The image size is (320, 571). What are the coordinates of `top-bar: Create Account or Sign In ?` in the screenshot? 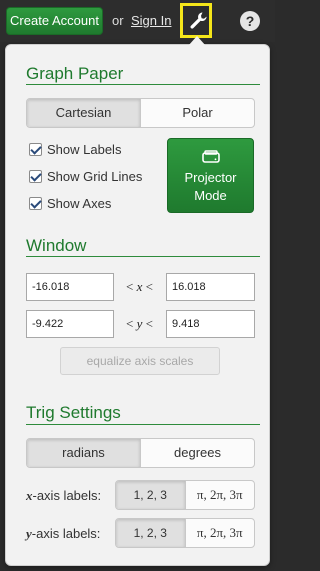 It's located at (137, 21).